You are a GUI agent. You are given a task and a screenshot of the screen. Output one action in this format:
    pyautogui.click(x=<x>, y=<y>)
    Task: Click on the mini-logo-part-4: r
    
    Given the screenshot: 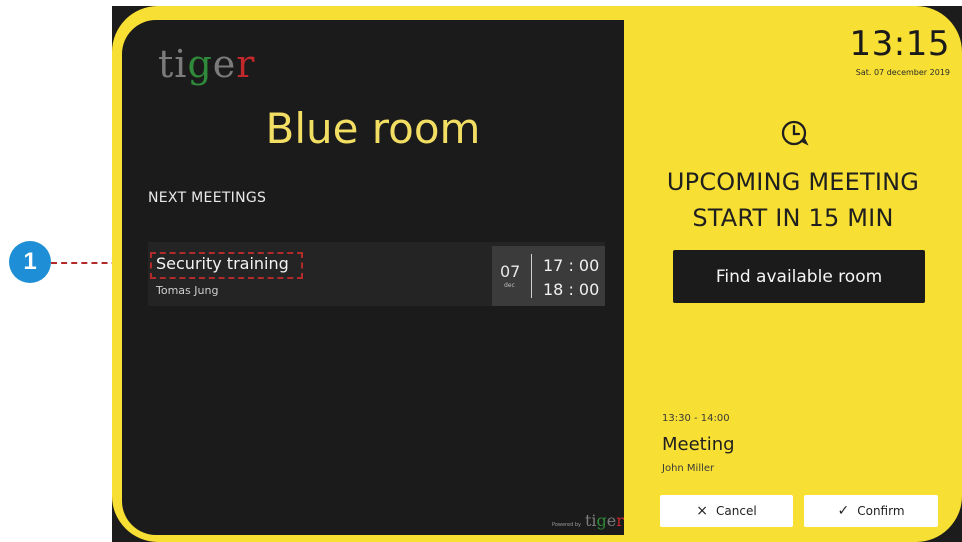 What is the action you would take?
    pyautogui.click(x=620, y=520)
    